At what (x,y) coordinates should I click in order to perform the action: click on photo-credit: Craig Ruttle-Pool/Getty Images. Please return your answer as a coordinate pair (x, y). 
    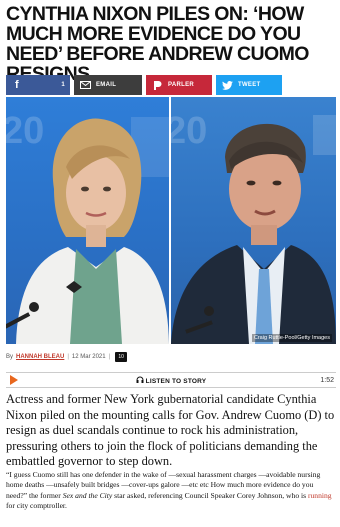
    Looking at the image, I should click on (291, 338).